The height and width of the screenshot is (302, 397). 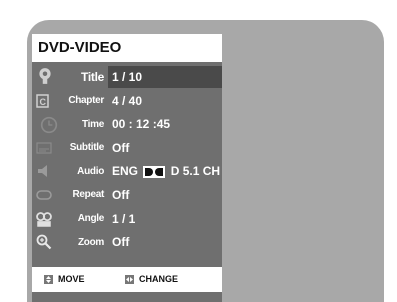 I want to click on chapter-icon: C, so click(x=42, y=100).